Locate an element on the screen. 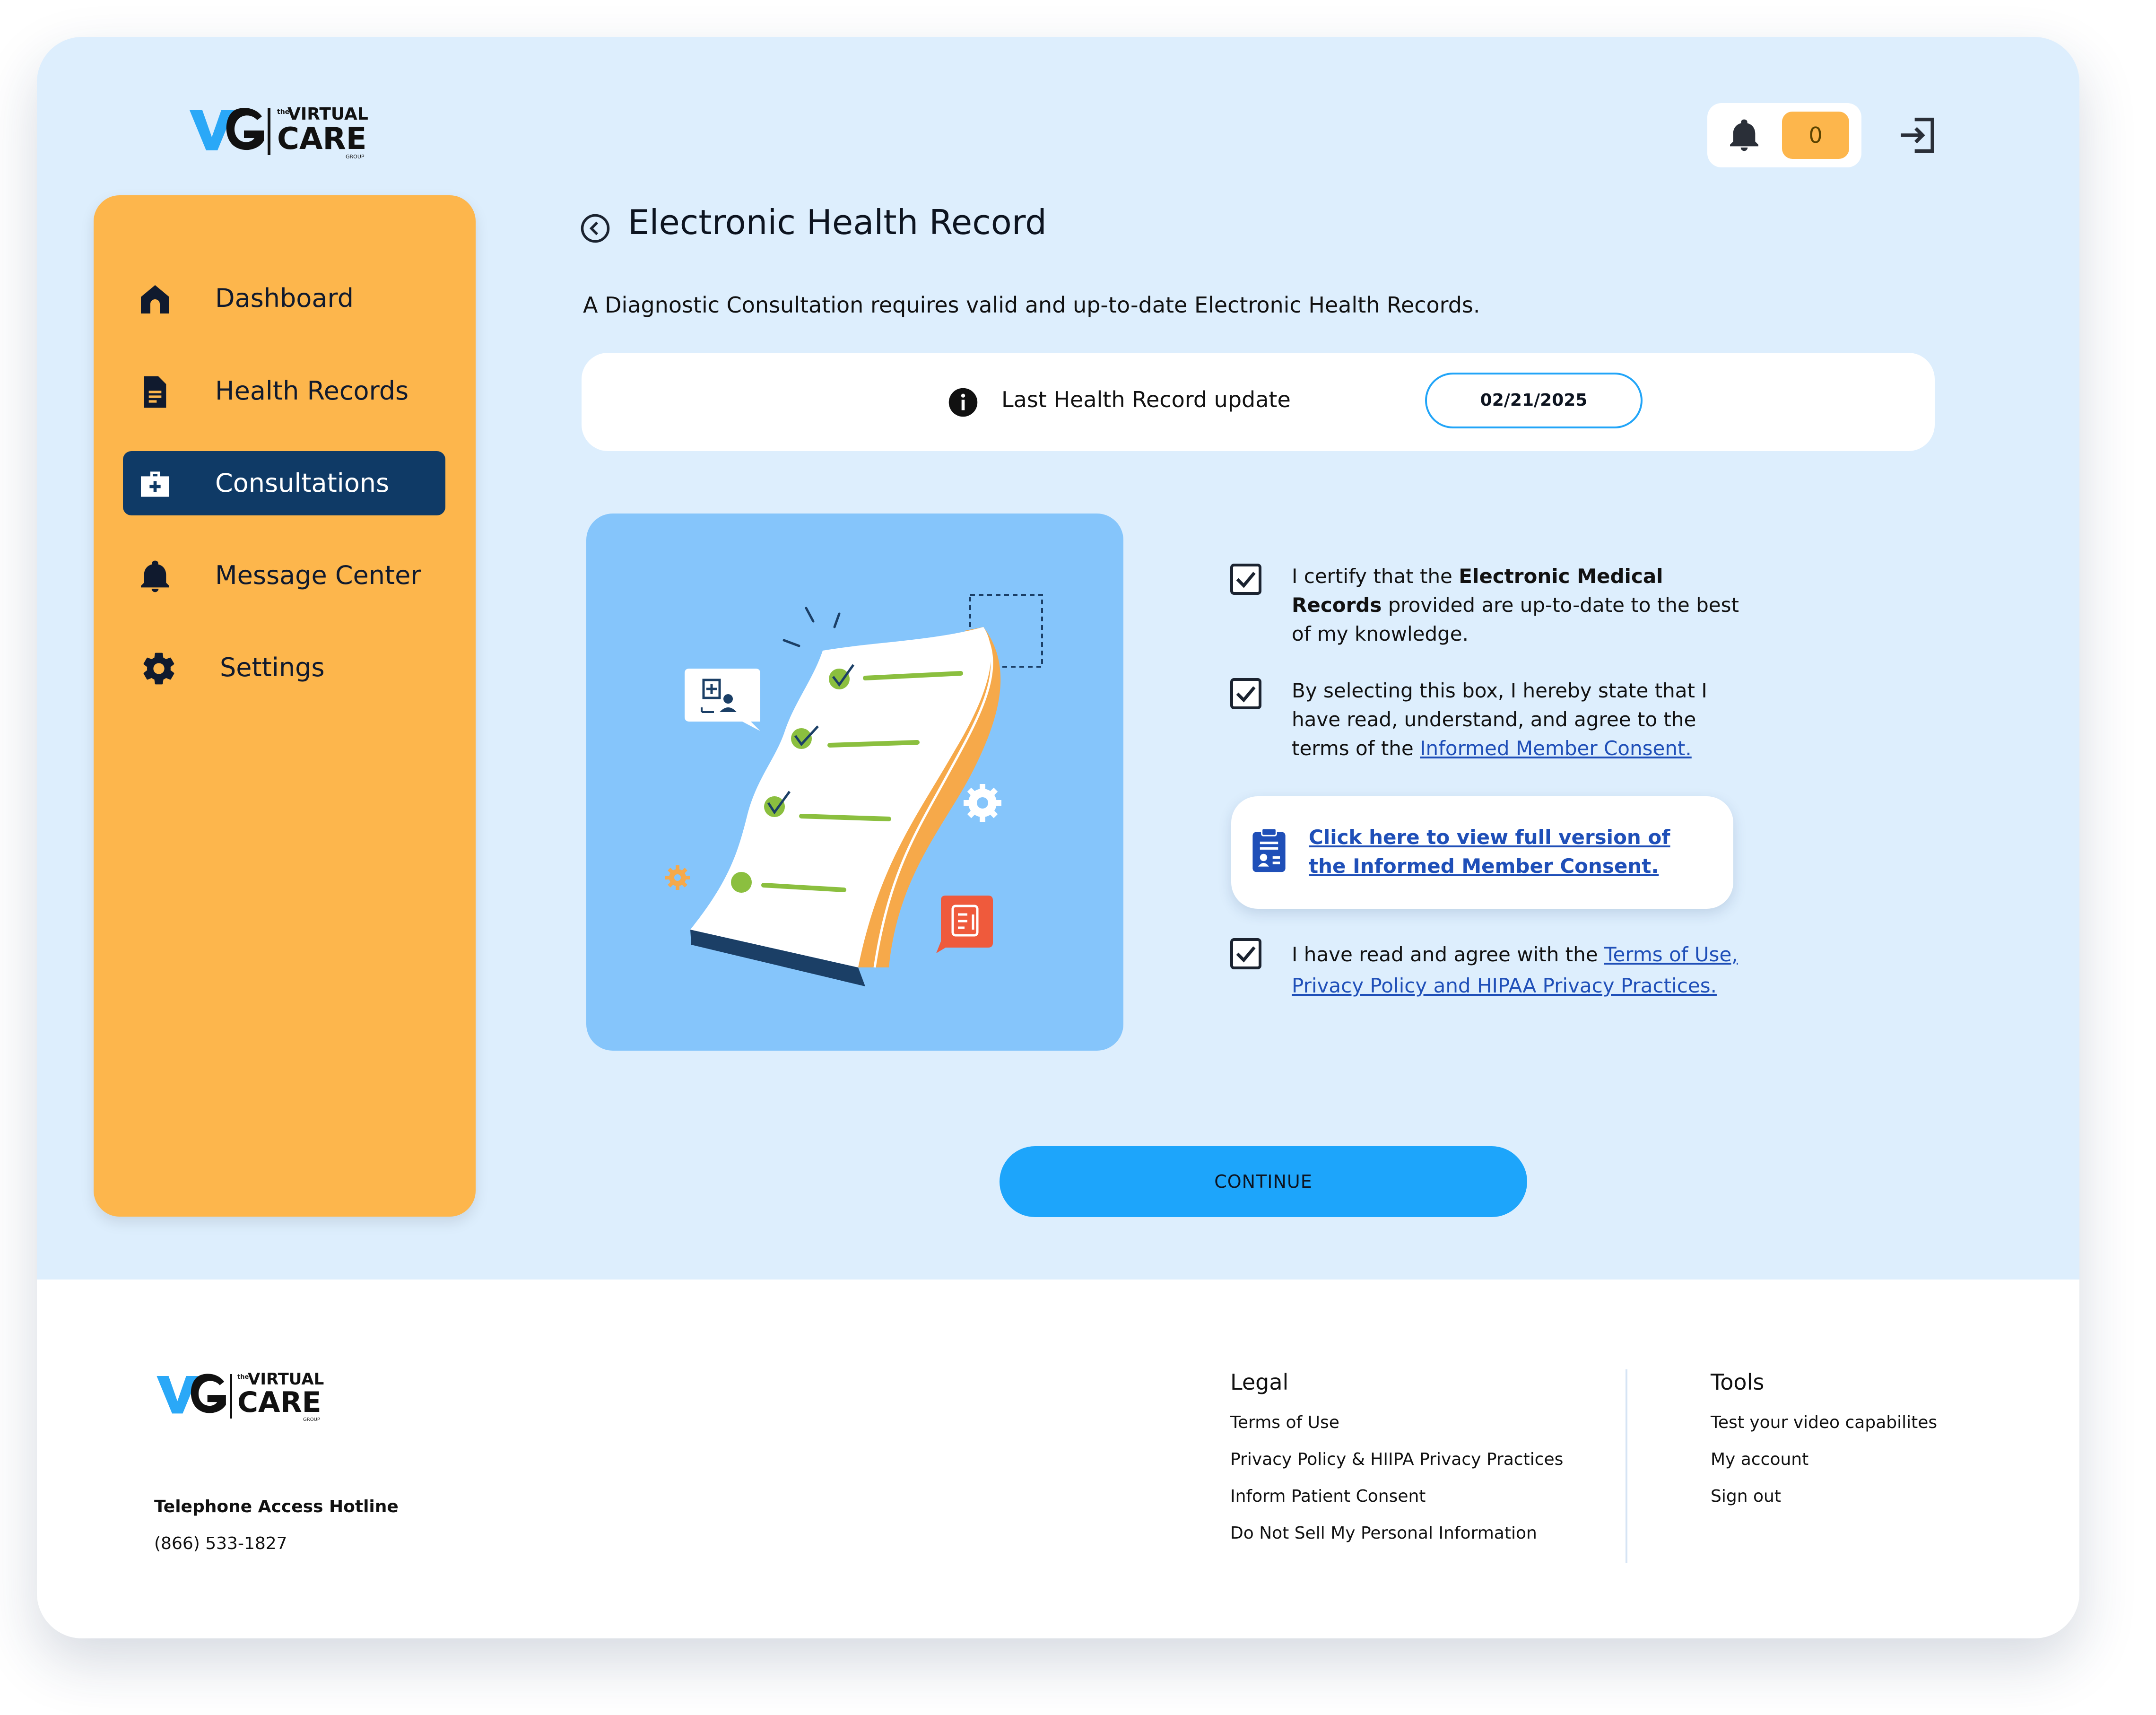 This screenshot has height=1715, width=2156. footer-link-terms: Terms of Use is located at coordinates (1285, 1422).